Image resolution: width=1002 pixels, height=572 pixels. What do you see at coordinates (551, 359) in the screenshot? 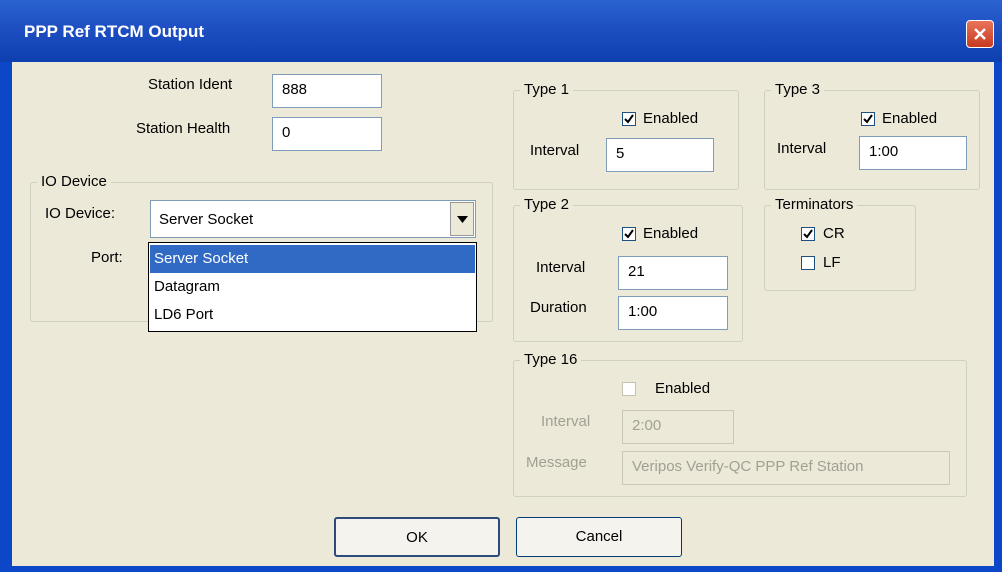
I see `type16-group-title: Type 16` at bounding box center [551, 359].